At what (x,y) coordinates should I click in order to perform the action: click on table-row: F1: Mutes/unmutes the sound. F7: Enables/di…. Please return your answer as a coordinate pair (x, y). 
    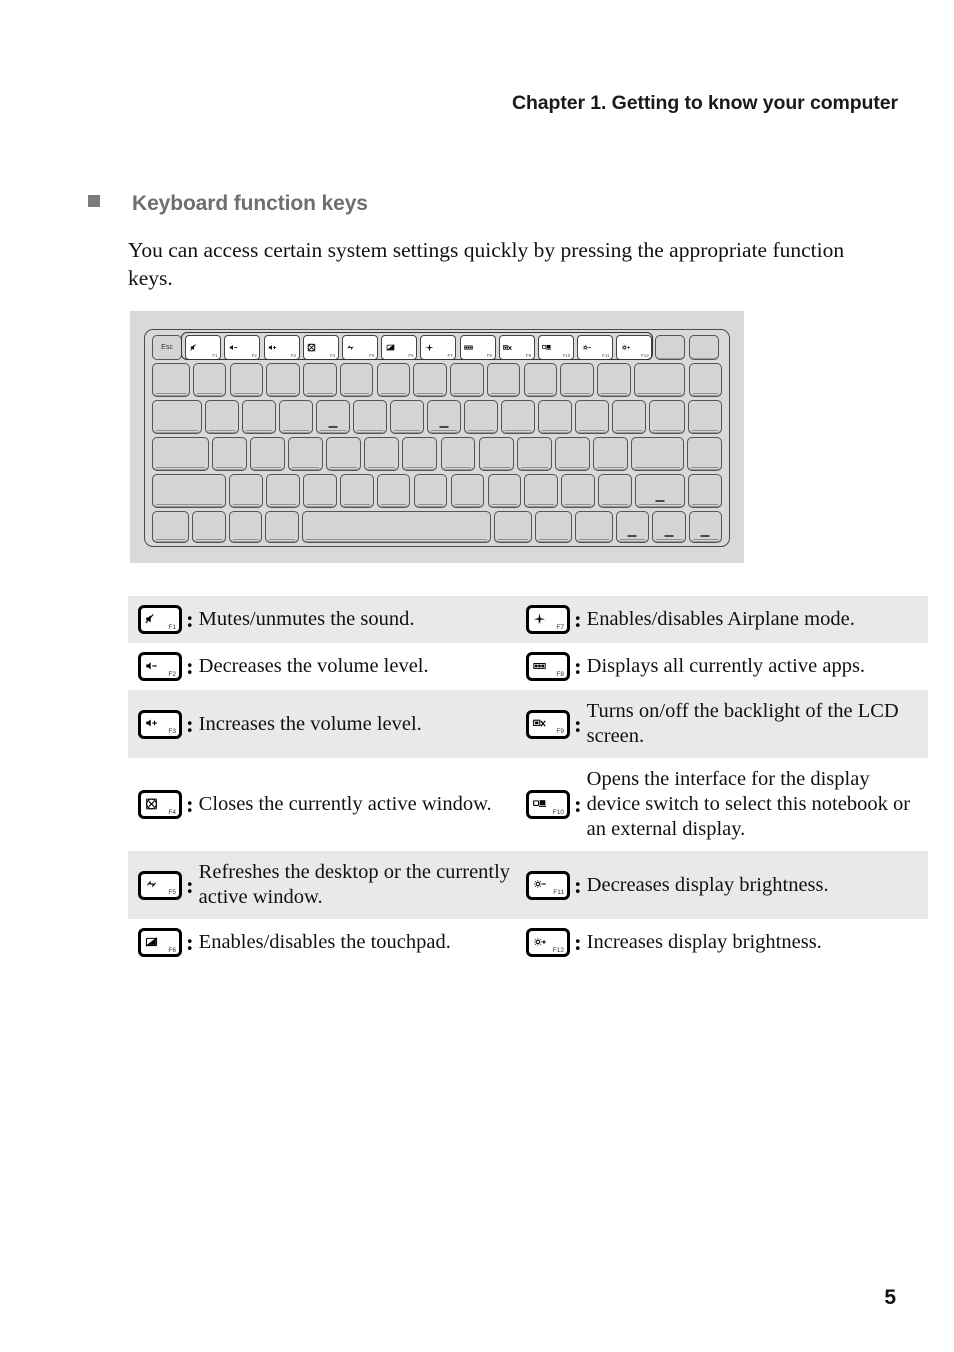
    Looking at the image, I should click on (528, 619).